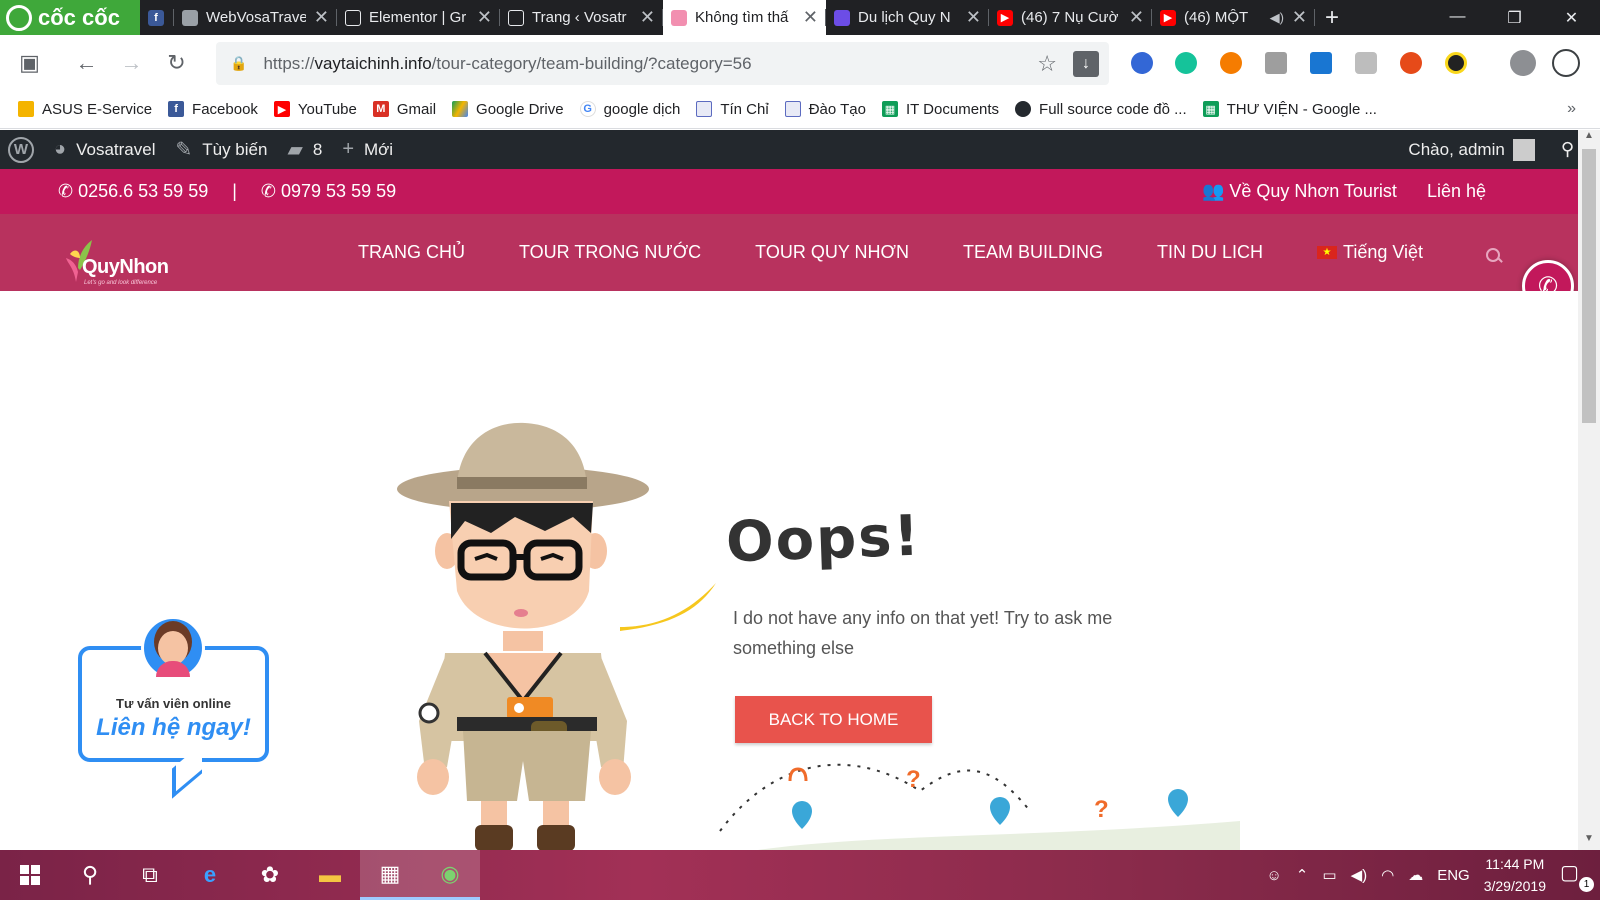 The width and height of the screenshot is (1600, 900). I want to click on contact-link: Liên hệ, so click(1456, 191).